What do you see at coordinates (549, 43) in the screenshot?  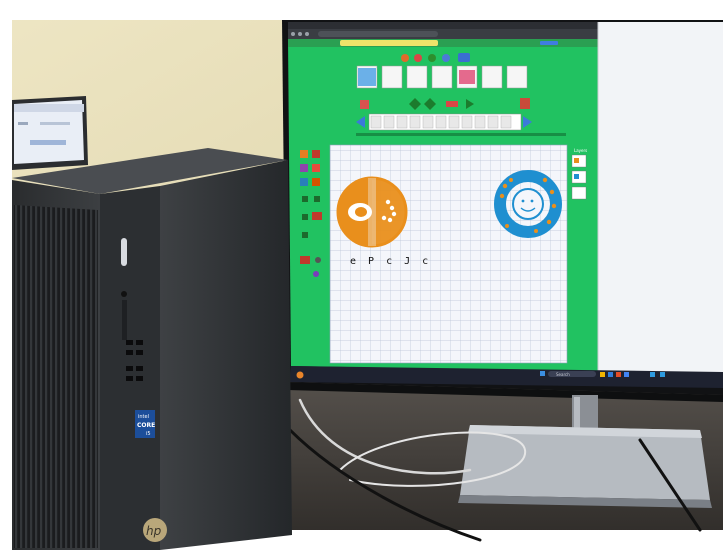 I see `login-button` at bounding box center [549, 43].